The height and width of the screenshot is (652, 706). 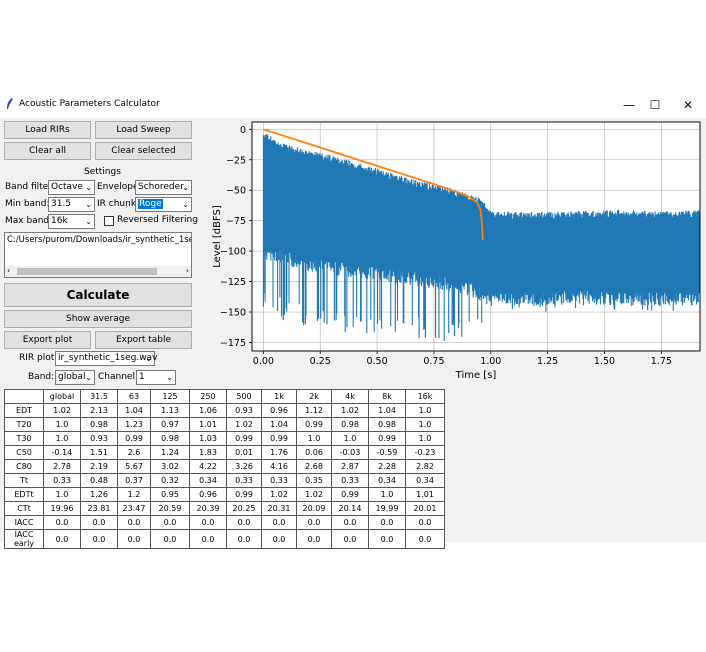 I want to click on close-icon: ✕, so click(x=688, y=105).